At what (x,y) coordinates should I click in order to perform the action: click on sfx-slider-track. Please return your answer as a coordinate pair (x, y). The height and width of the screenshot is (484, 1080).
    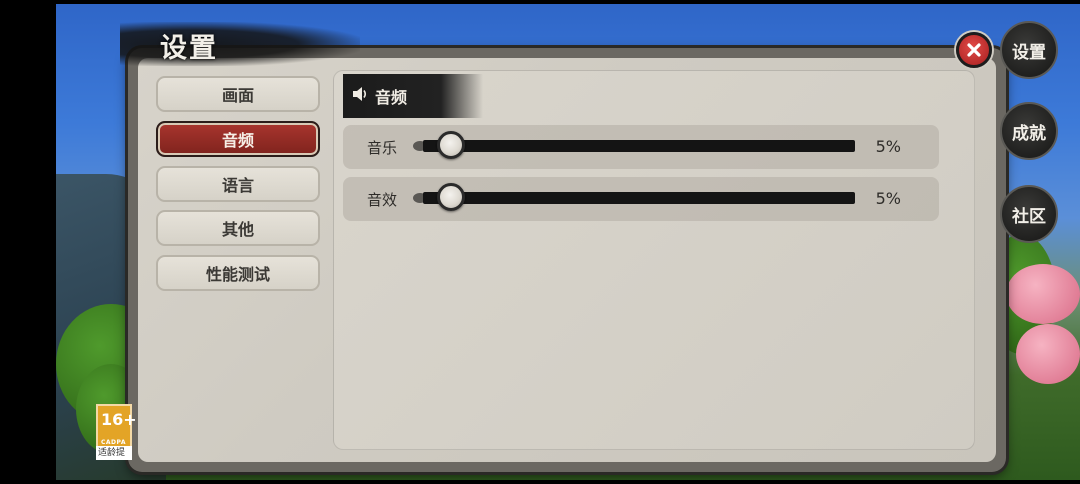
    Looking at the image, I should click on (634, 198).